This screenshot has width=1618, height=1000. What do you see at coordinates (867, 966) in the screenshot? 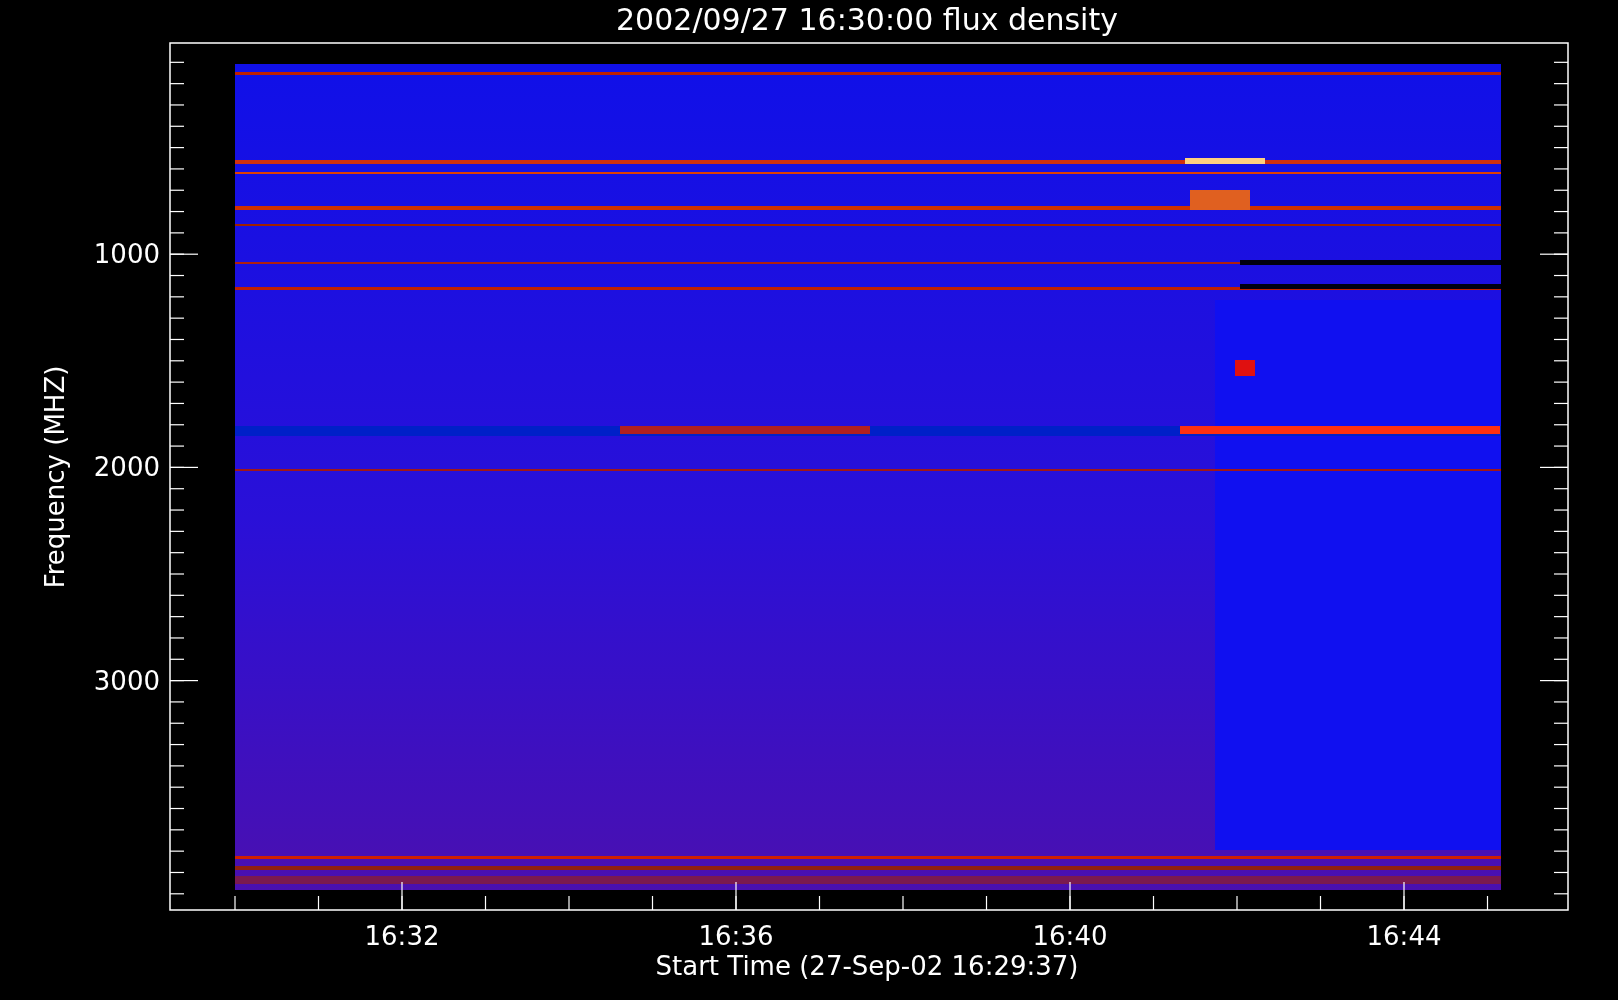
I see `x-axis-label: Start Time (27-Sep-02 16:29:37)` at bounding box center [867, 966].